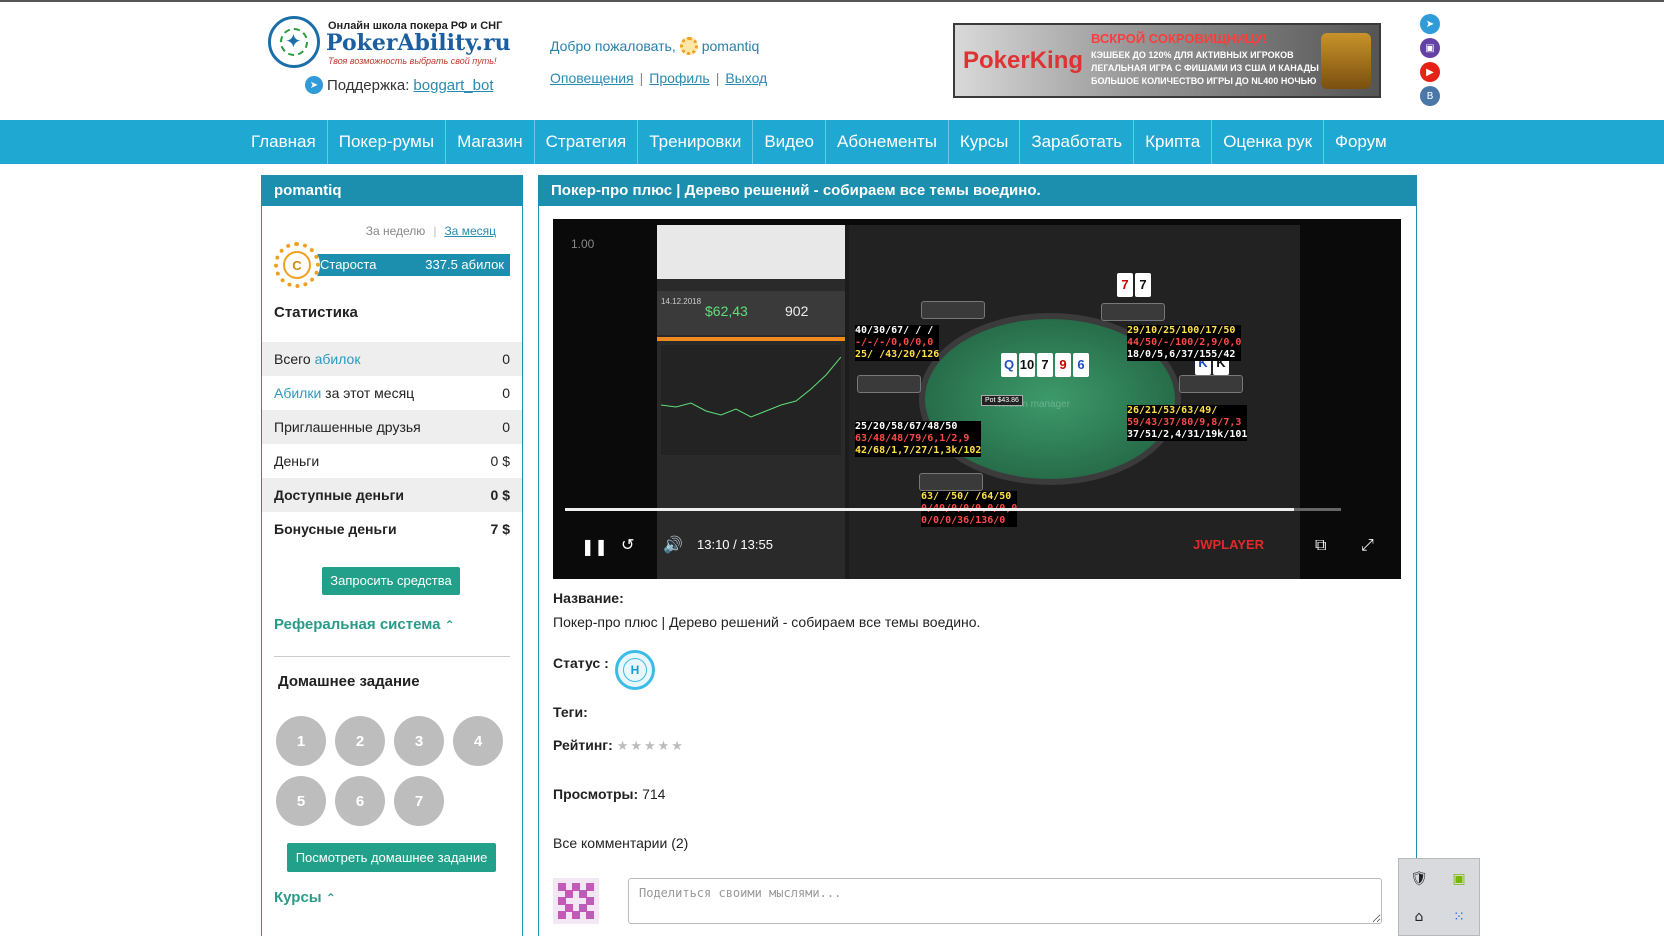  What do you see at coordinates (1430, 96) in the screenshot?
I see `vk-icon: В` at bounding box center [1430, 96].